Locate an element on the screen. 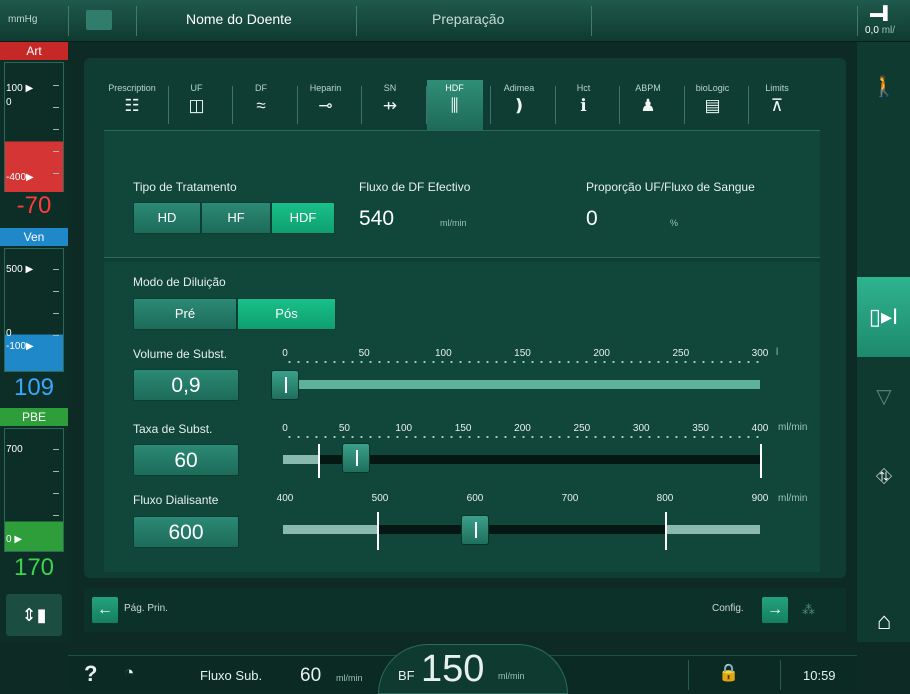  battery-icon: ▬▌ is located at coordinates (881, 12).